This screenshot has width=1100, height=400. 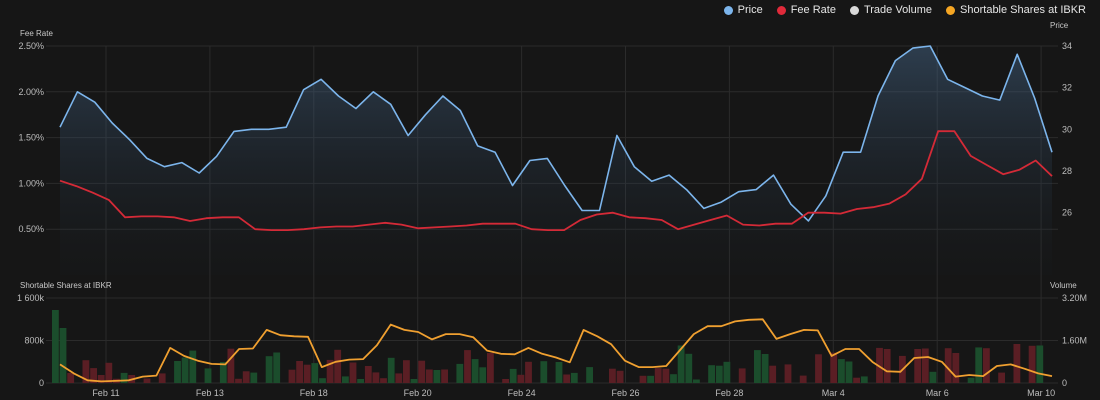 What do you see at coordinates (1041, 393) in the screenshot?
I see `x-tick-label: Mar 10` at bounding box center [1041, 393].